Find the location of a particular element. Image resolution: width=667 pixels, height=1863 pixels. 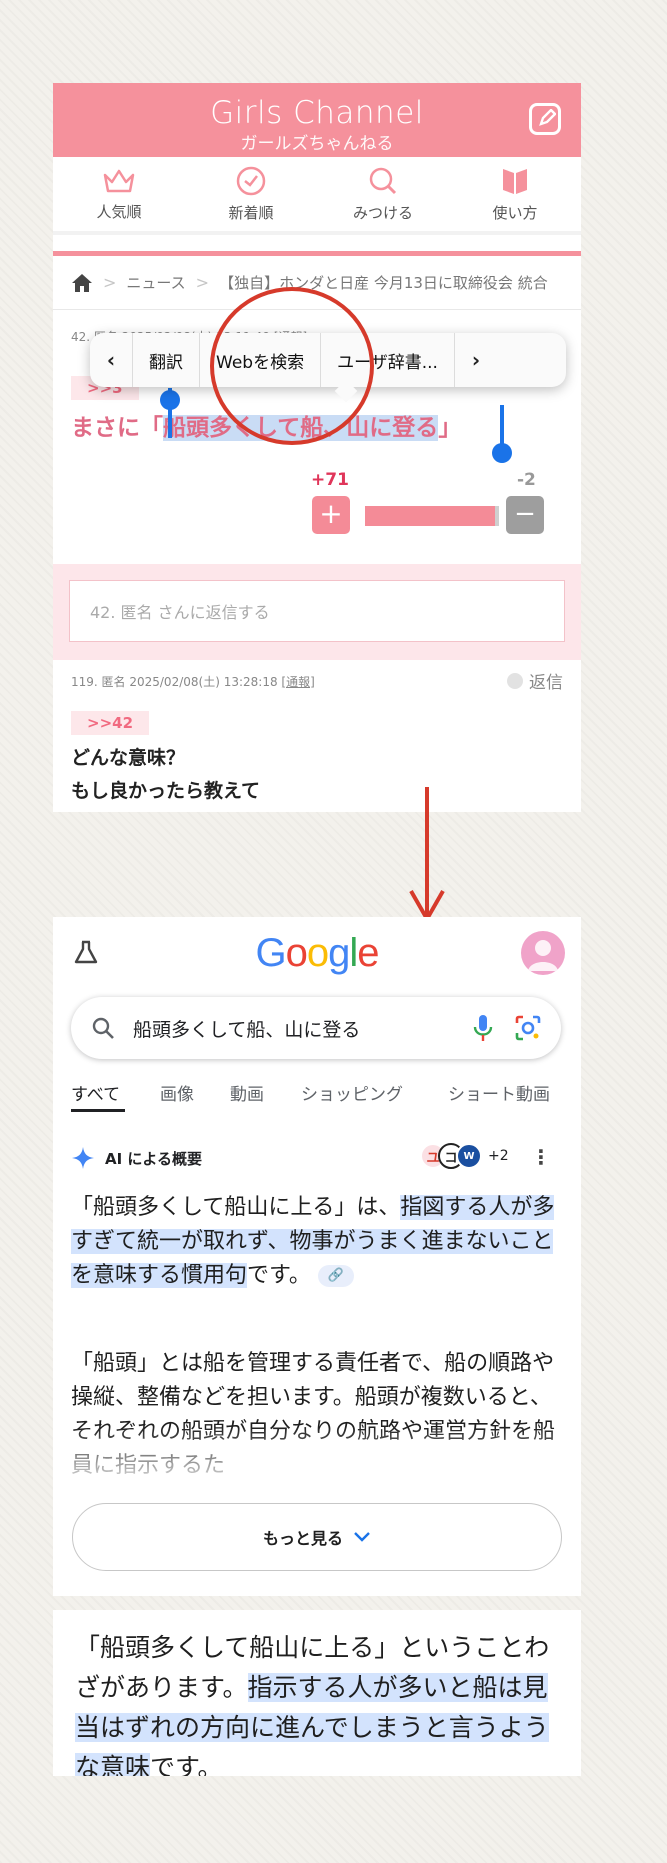

reply-input: 42. 匿名 さんに返信する is located at coordinates (317, 611).